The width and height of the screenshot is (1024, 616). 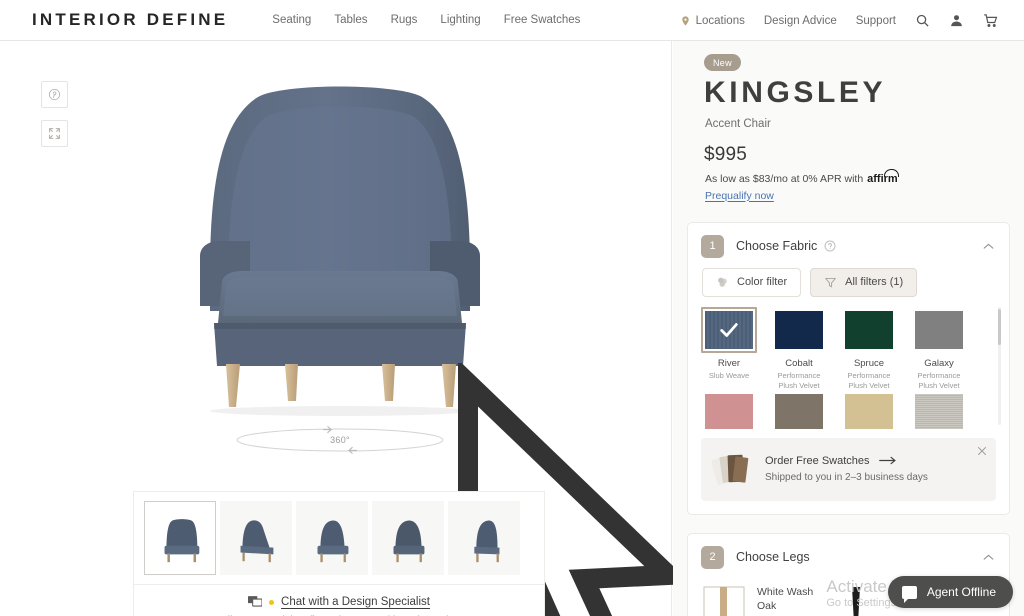 I want to click on leg-option-white-wash-oak: White Wash Oak, so click(x=760, y=600).